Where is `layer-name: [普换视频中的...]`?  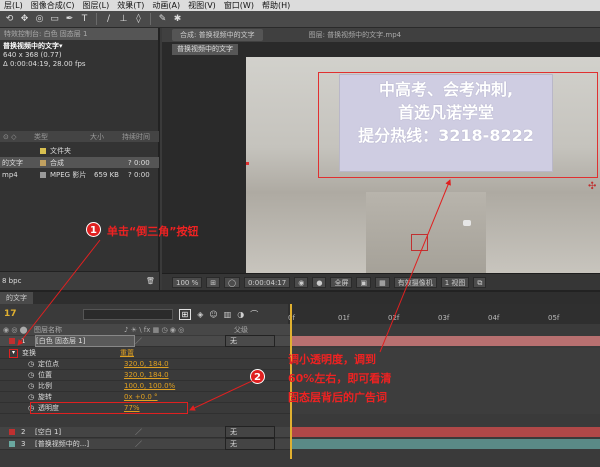
layer-name: [普换视频中的...] is located at coordinates (85, 444).